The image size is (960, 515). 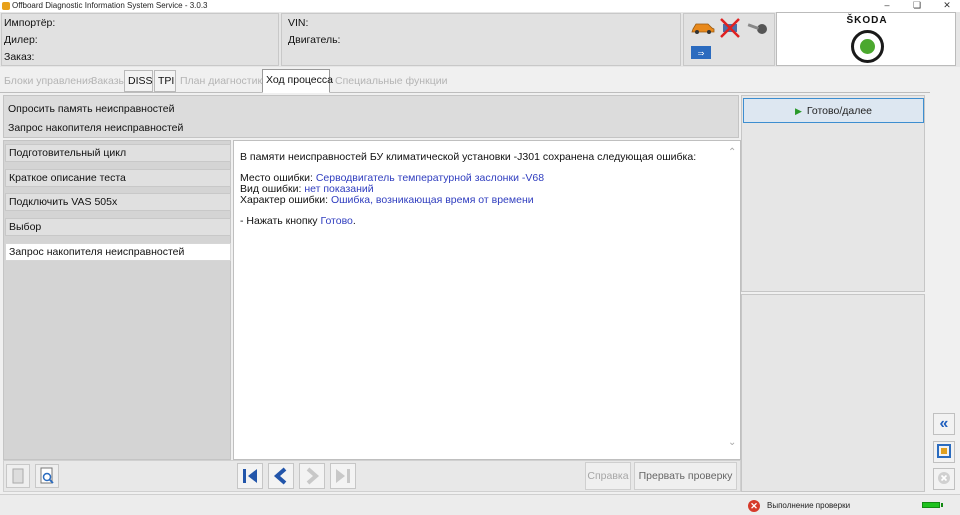 What do you see at coordinates (391, 81) in the screenshot?
I see `tab-special-functions: Специальные функции` at bounding box center [391, 81].